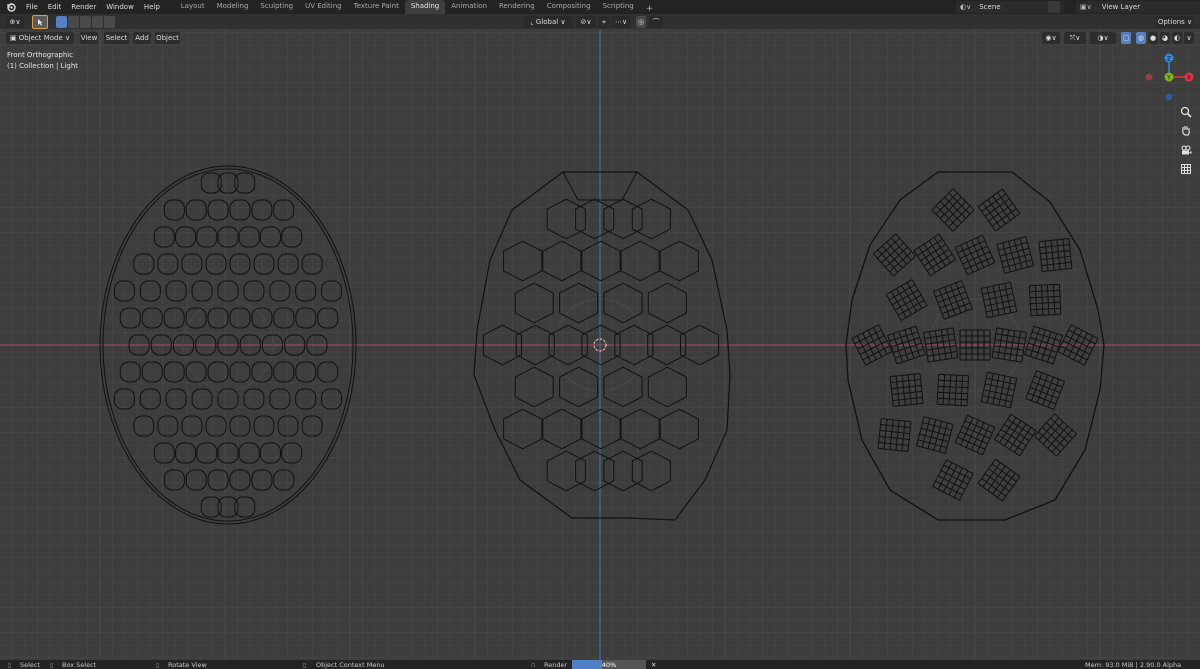 This screenshot has width=1200, height=669. What do you see at coordinates (158, 665) in the screenshot?
I see `mouse-middle-icon: ▯` at bounding box center [158, 665].